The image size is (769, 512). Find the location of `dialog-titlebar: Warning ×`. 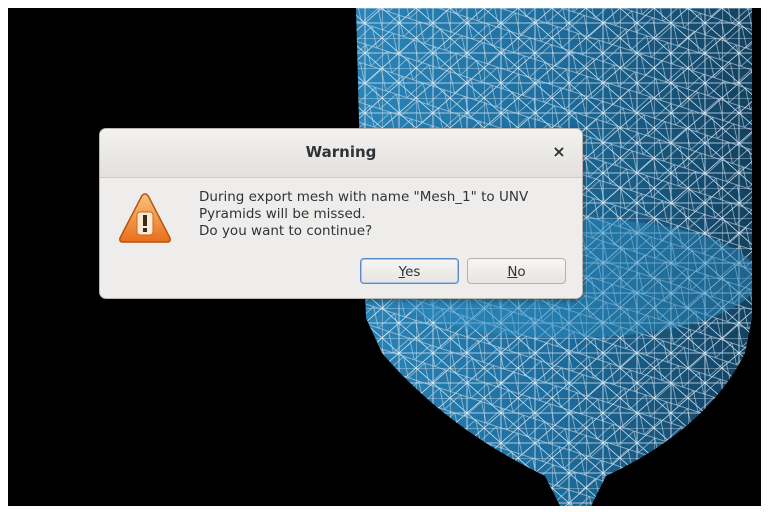

dialog-titlebar: Warning × is located at coordinates (341, 153).